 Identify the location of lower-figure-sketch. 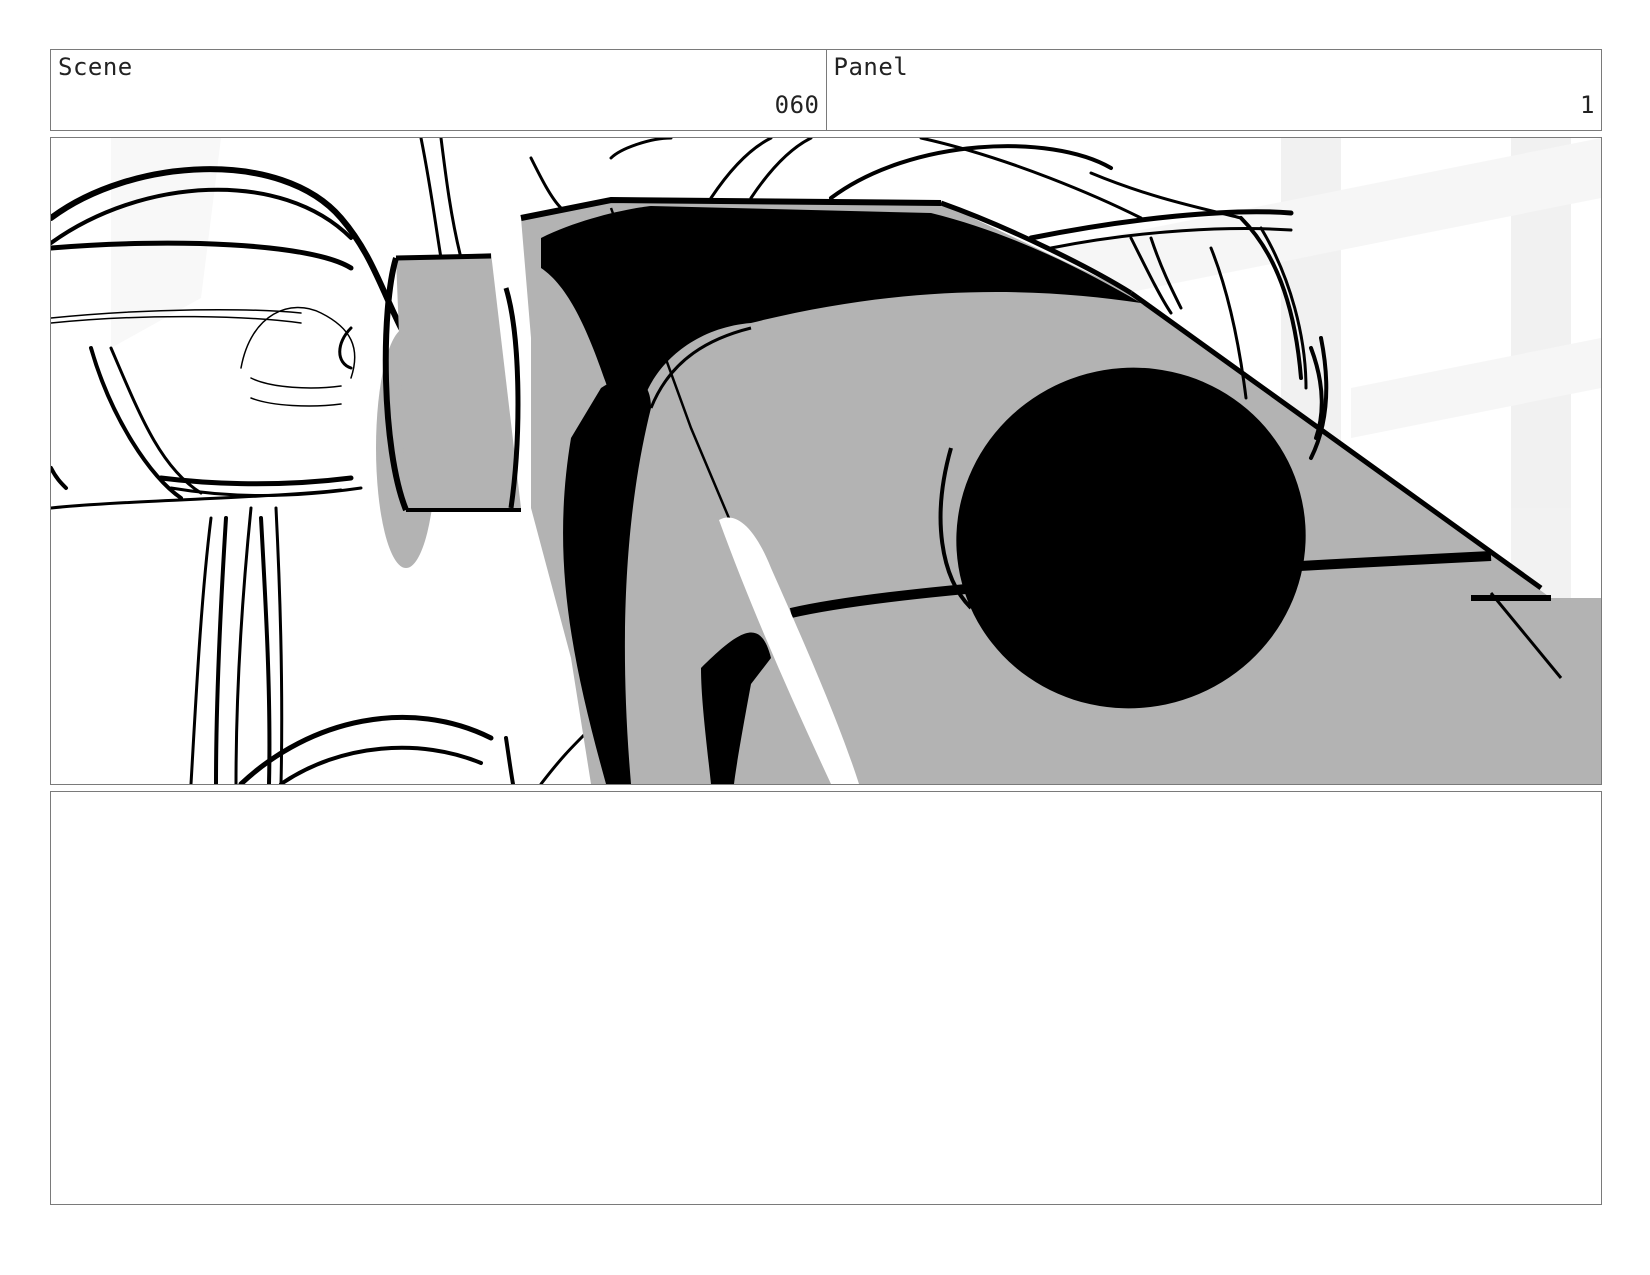
(413, 749).